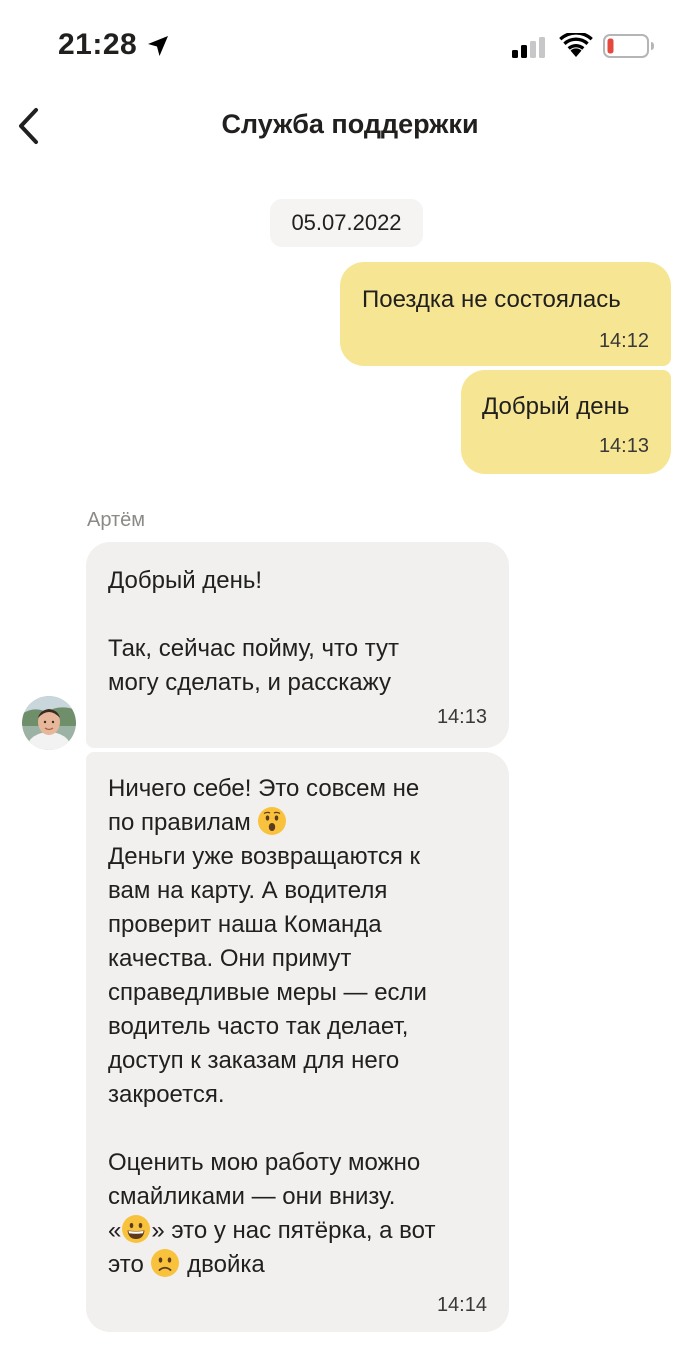 This screenshot has height=1348, width=700. I want to click on date-separator: 05.07.2022, so click(346, 223).